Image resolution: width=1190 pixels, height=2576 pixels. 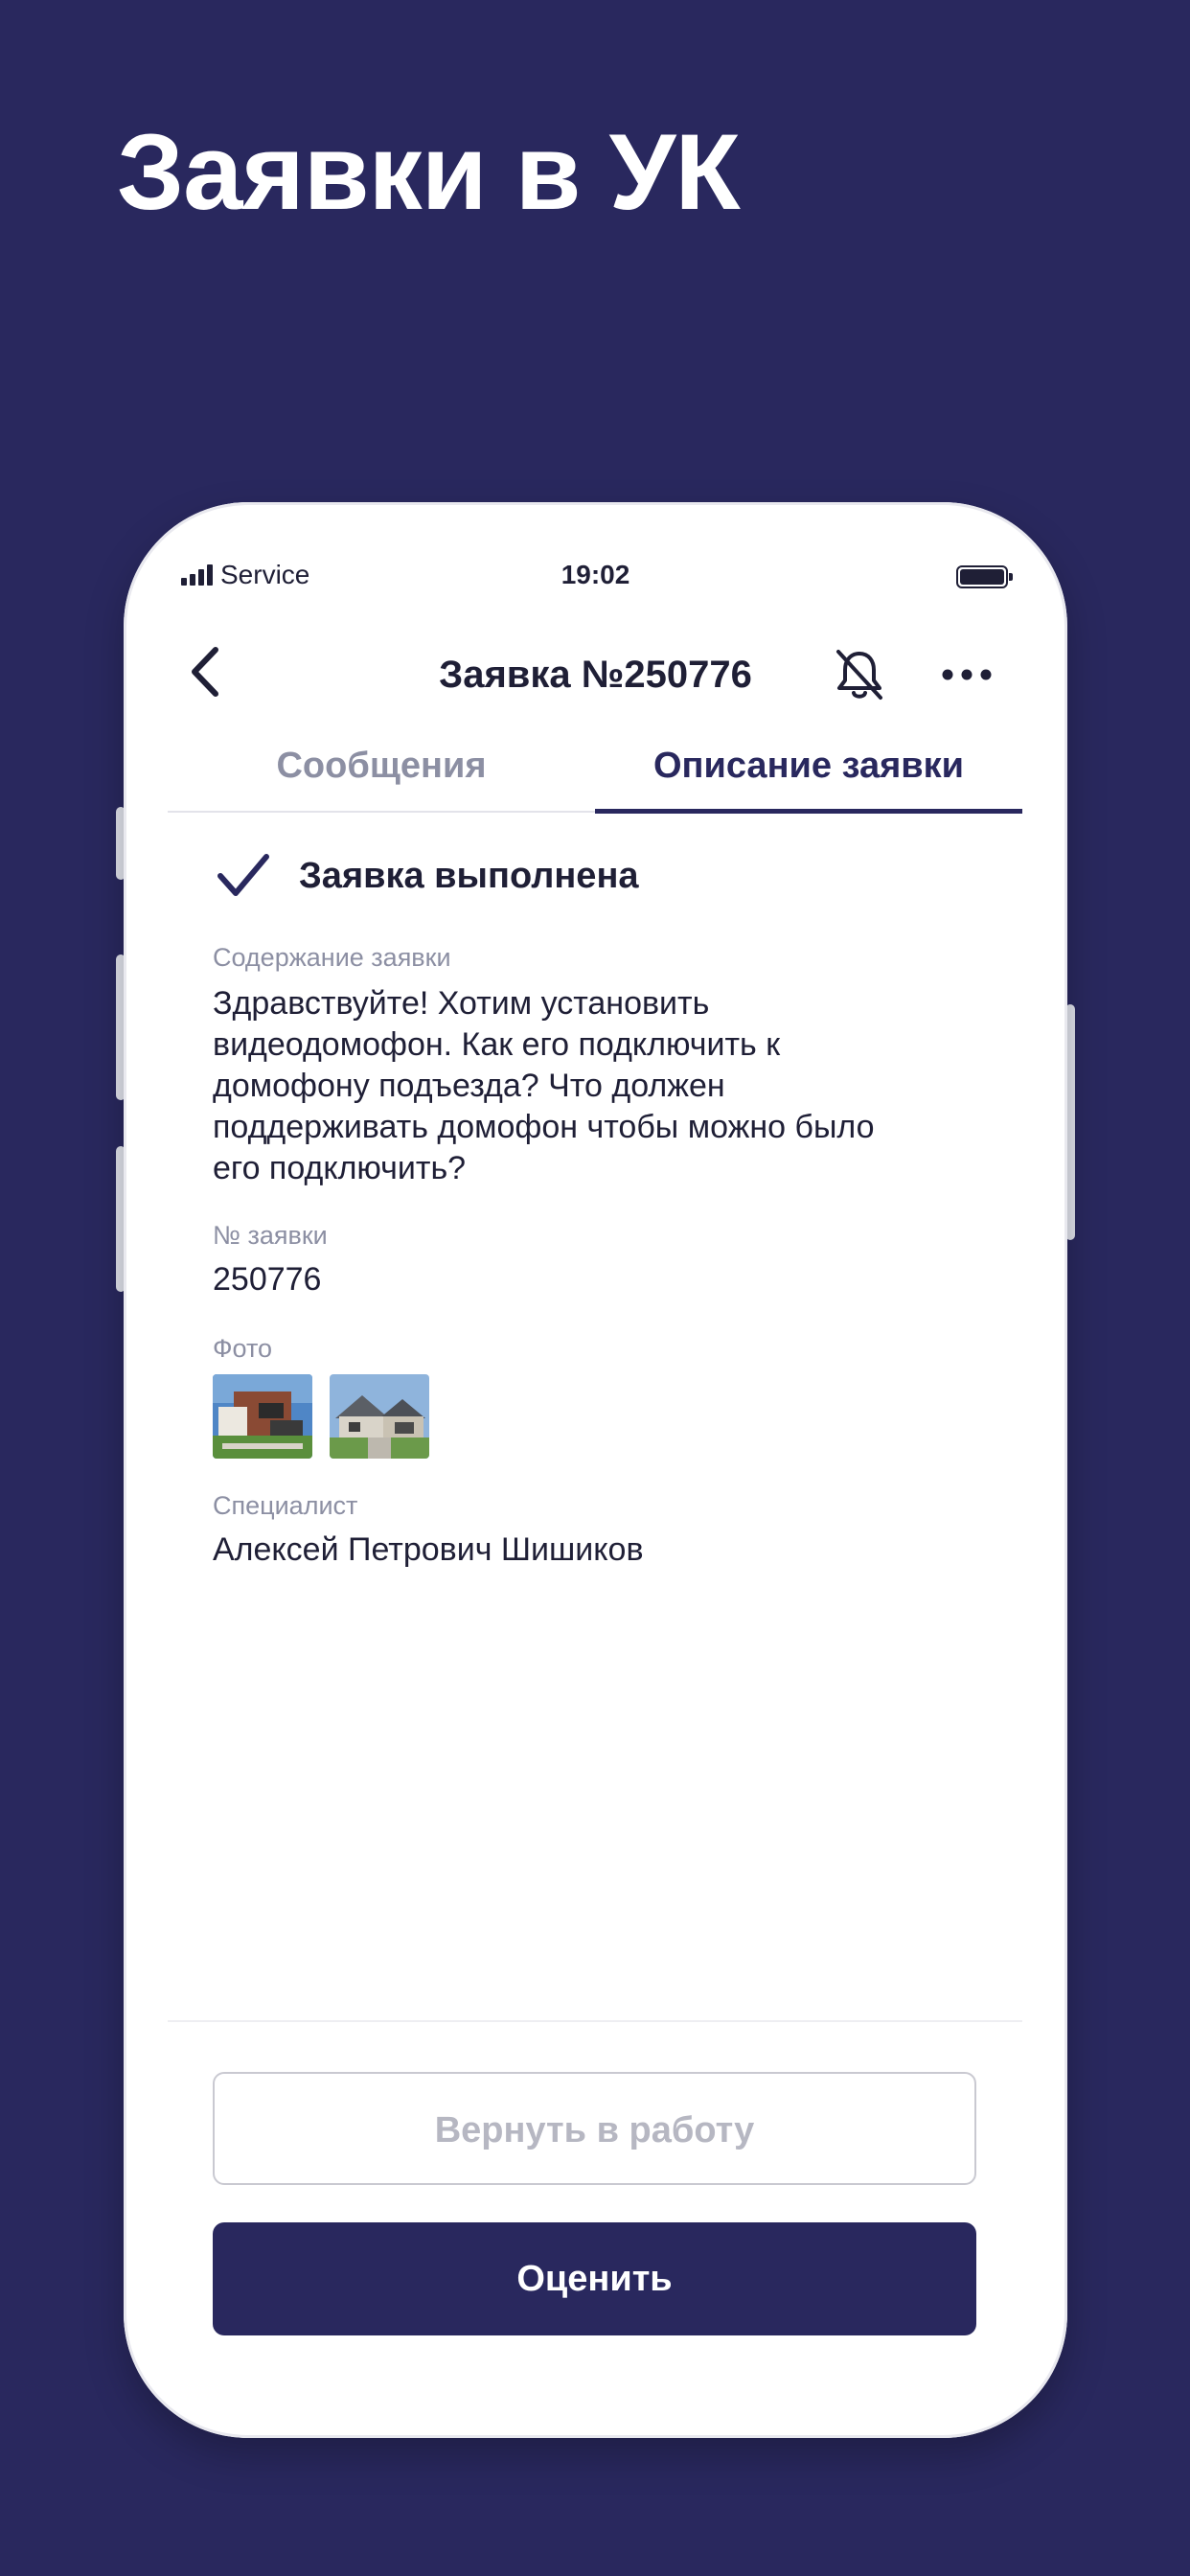 I want to click on more-options-button, so click(x=967, y=675).